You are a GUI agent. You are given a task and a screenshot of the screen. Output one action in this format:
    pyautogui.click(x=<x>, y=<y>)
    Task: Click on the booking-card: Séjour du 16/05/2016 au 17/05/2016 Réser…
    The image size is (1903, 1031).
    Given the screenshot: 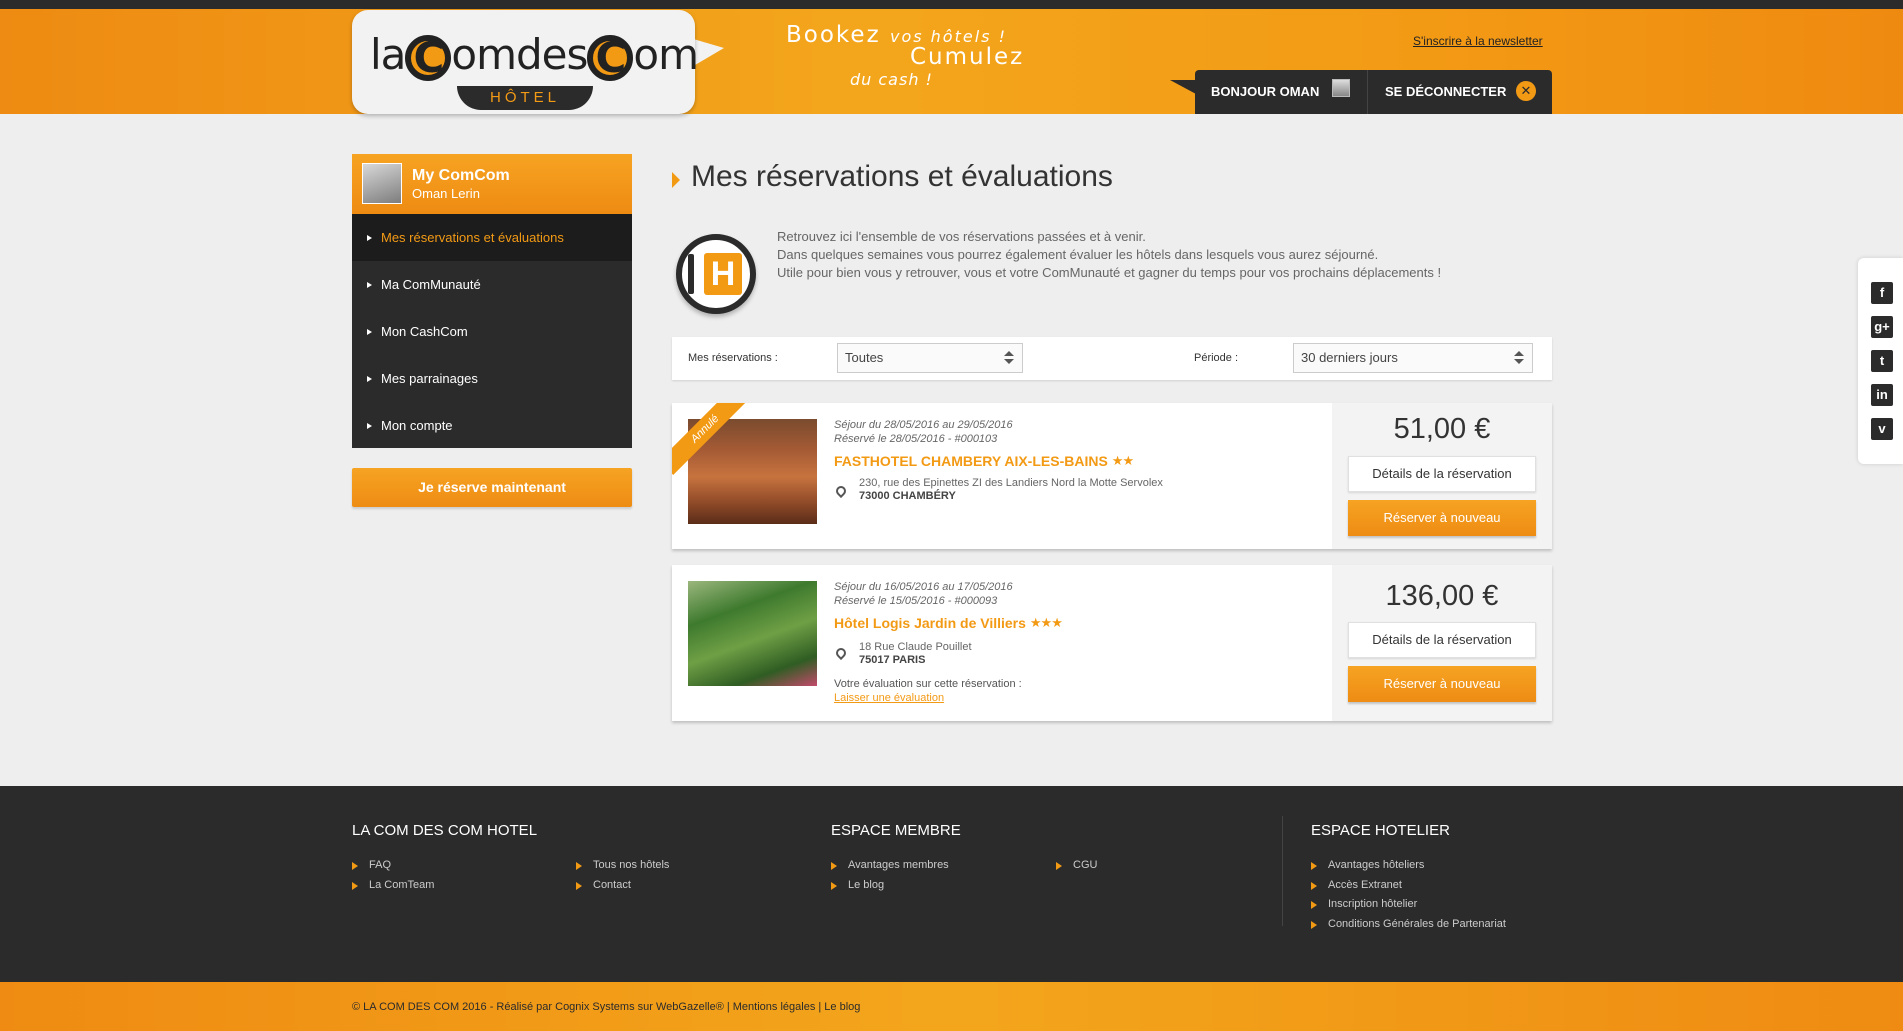 What is the action you would take?
    pyautogui.click(x=1112, y=643)
    